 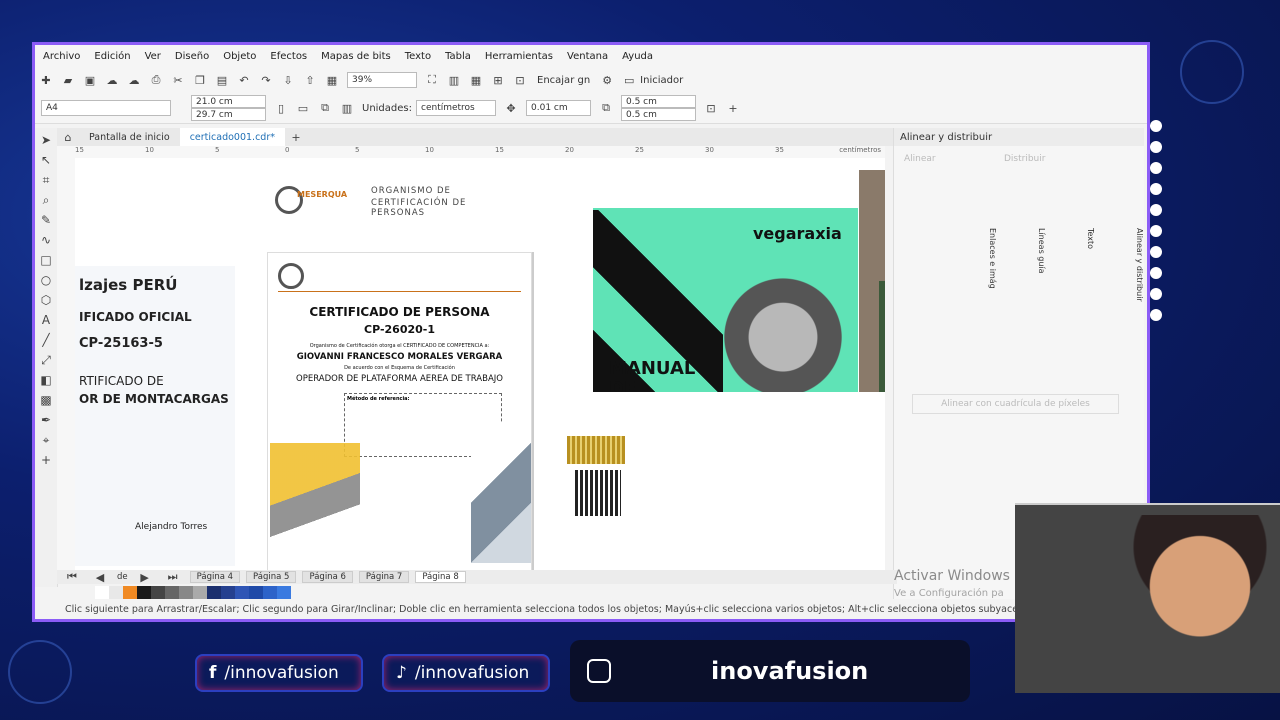 What do you see at coordinates (46, 340) in the screenshot?
I see `line-tool-icon: ╱` at bounding box center [46, 340].